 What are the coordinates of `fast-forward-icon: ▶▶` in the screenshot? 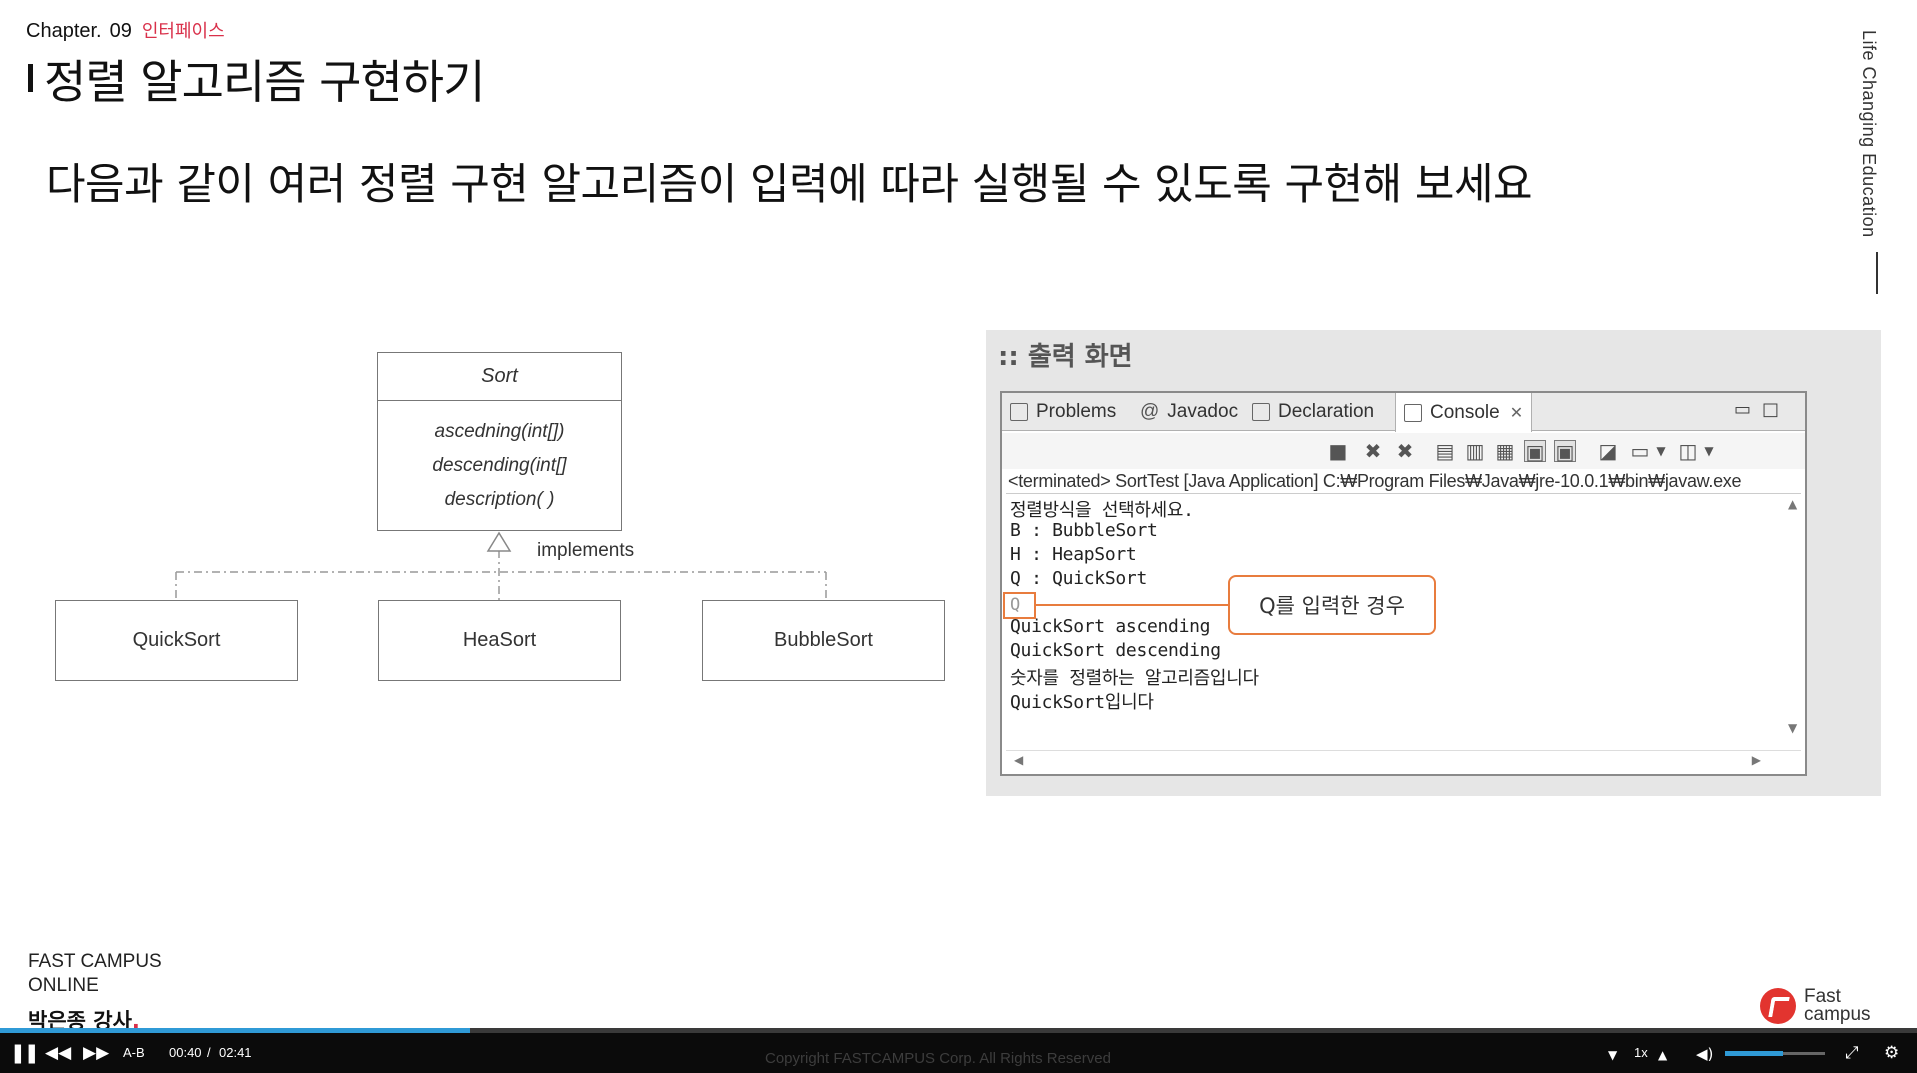 It's located at (96, 1053).